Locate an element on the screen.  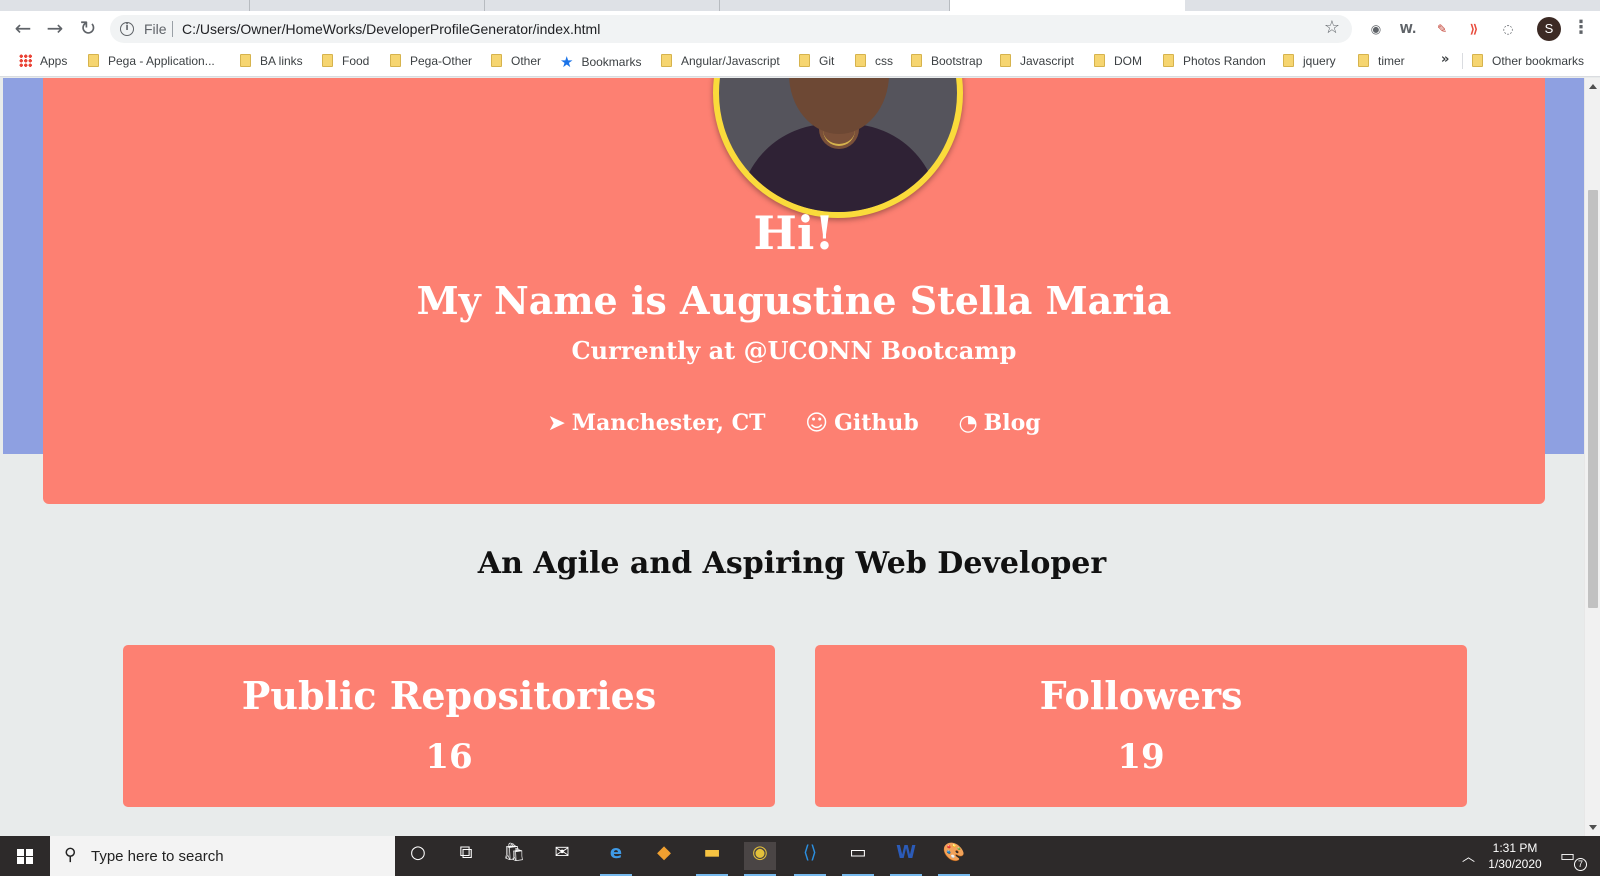
opera-icon: ◉ is located at coordinates (1376, 29).